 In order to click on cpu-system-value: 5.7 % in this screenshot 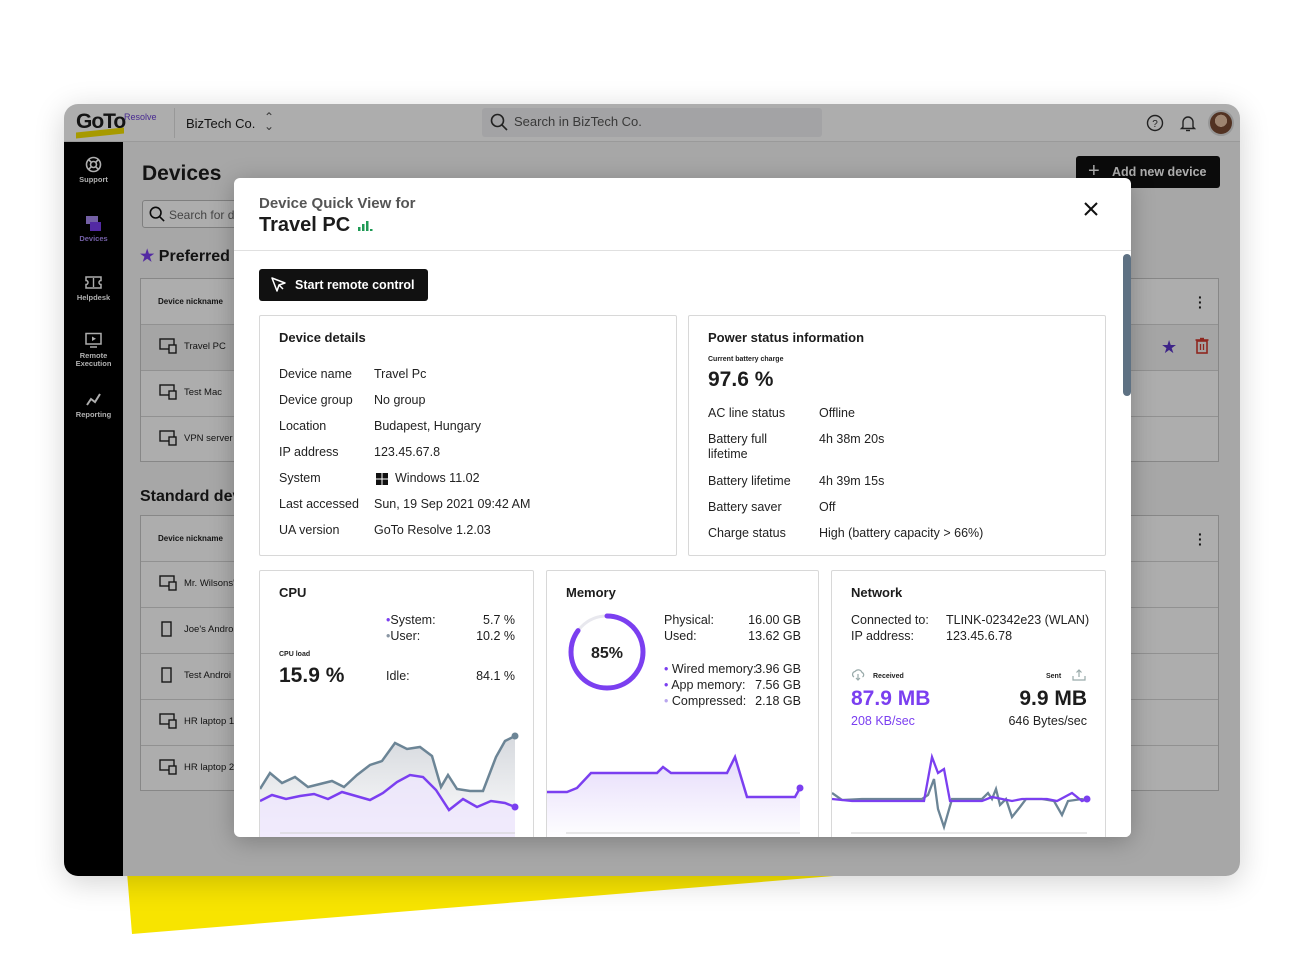, I will do `click(499, 620)`.